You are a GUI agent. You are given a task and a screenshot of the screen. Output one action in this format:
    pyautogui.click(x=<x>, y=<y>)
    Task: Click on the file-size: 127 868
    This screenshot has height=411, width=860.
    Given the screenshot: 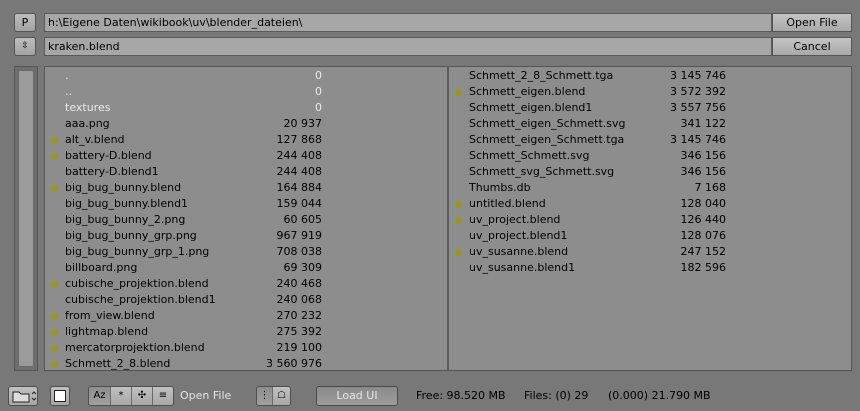 What is the action you would take?
    pyautogui.click(x=299, y=139)
    